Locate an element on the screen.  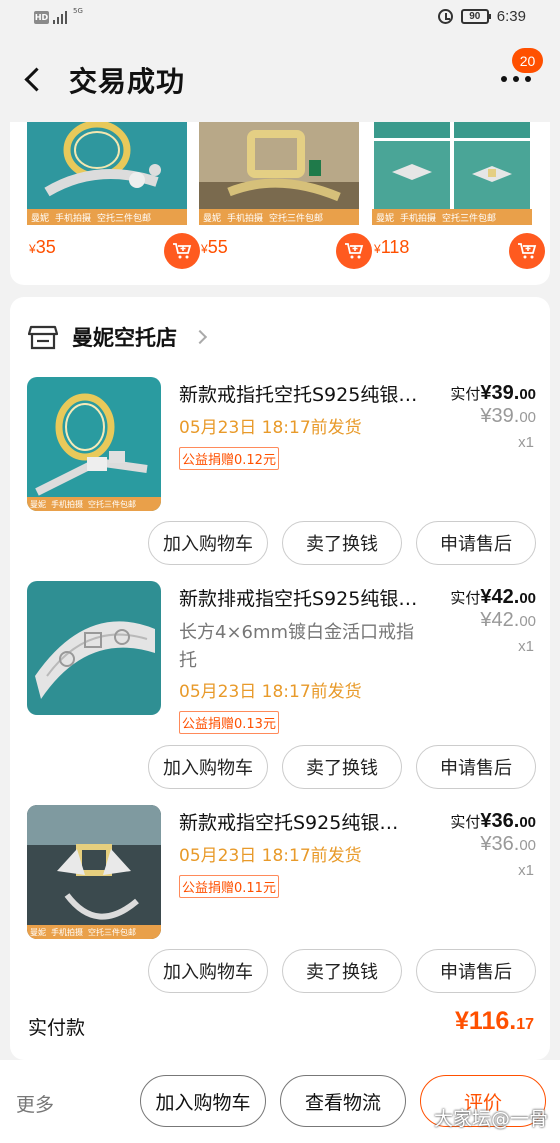
more-button: 更多 is located at coordinates (35, 1103).